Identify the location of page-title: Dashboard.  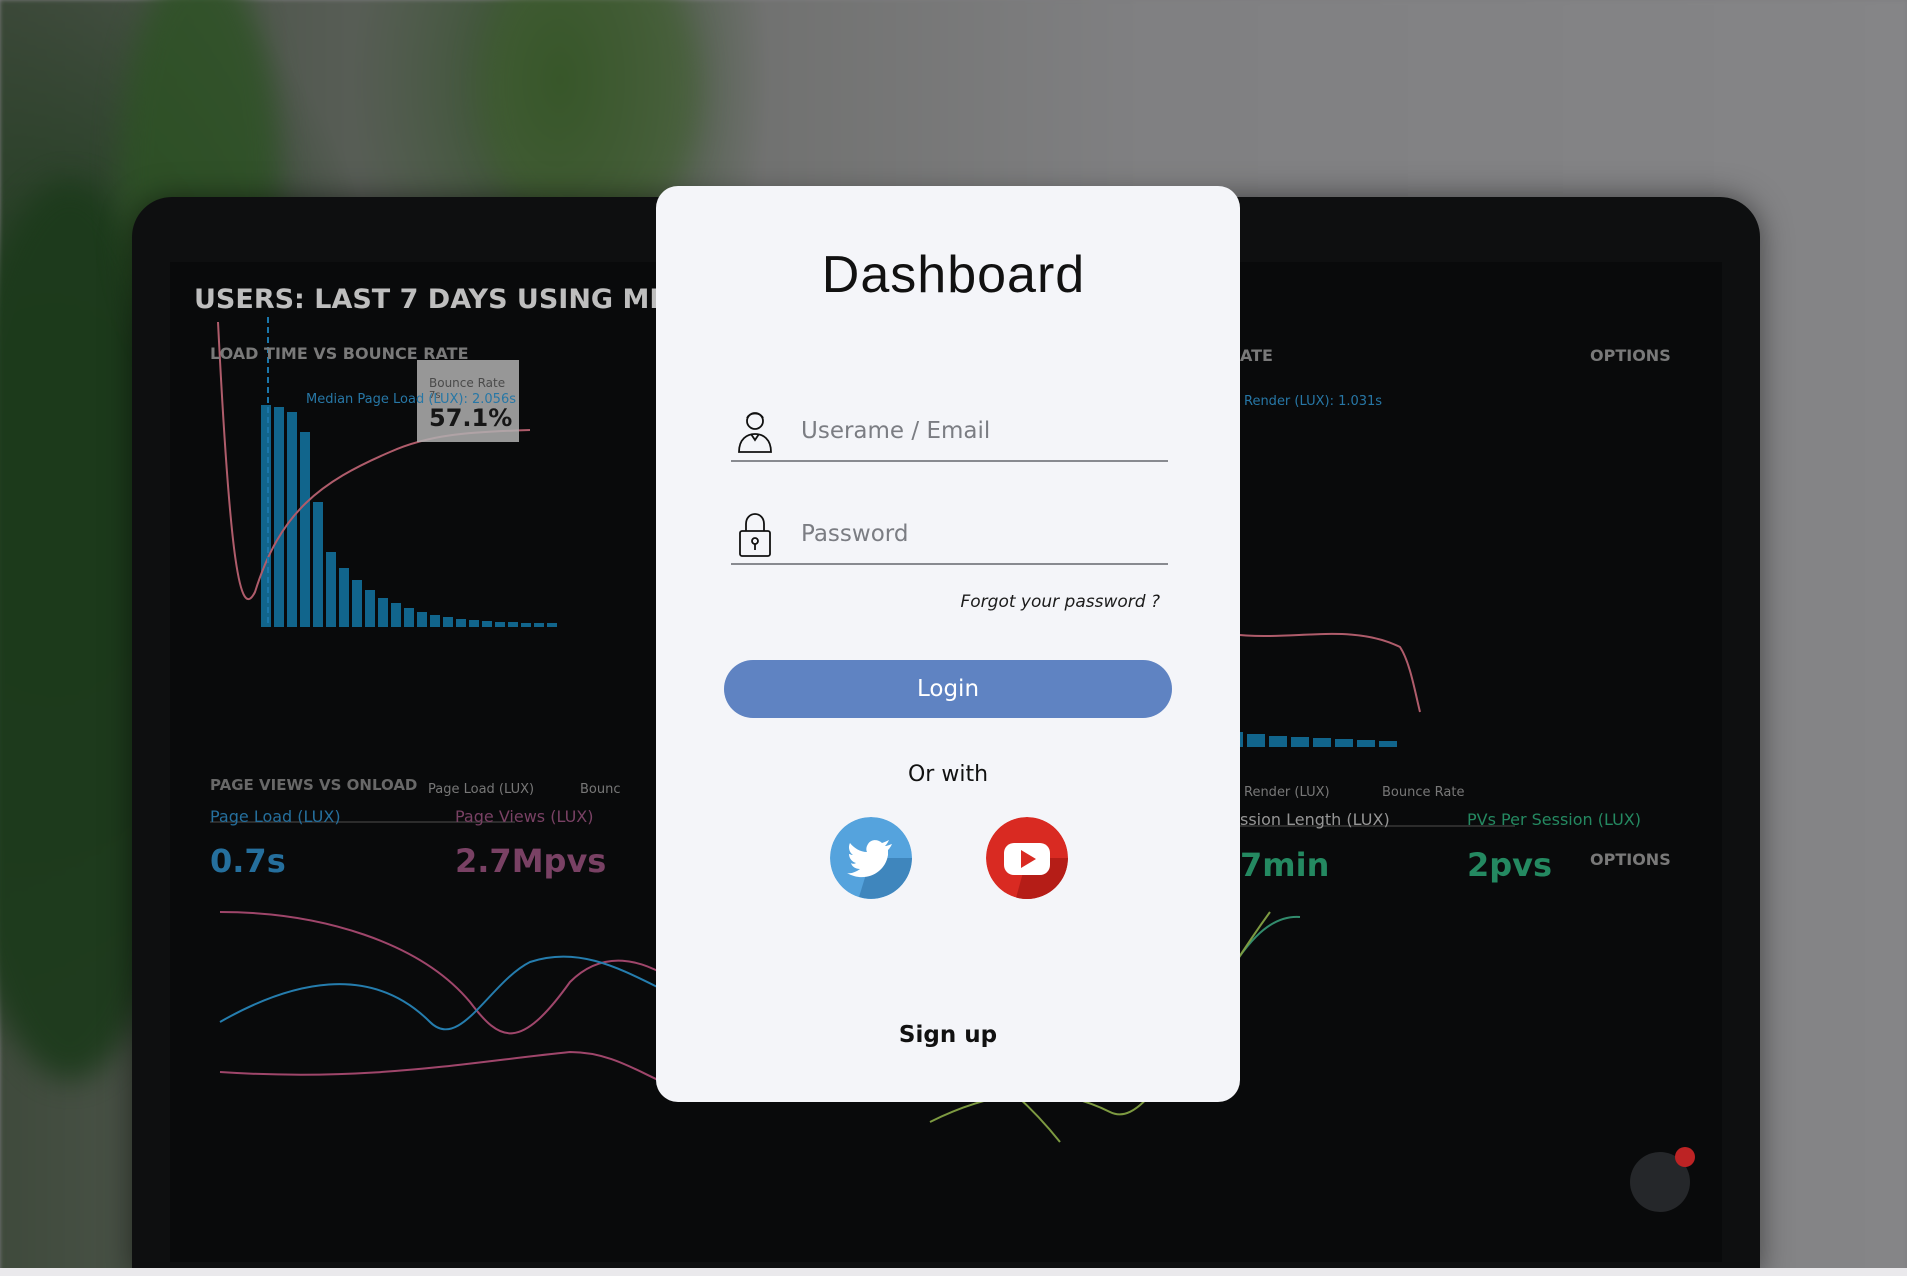
(953, 275).